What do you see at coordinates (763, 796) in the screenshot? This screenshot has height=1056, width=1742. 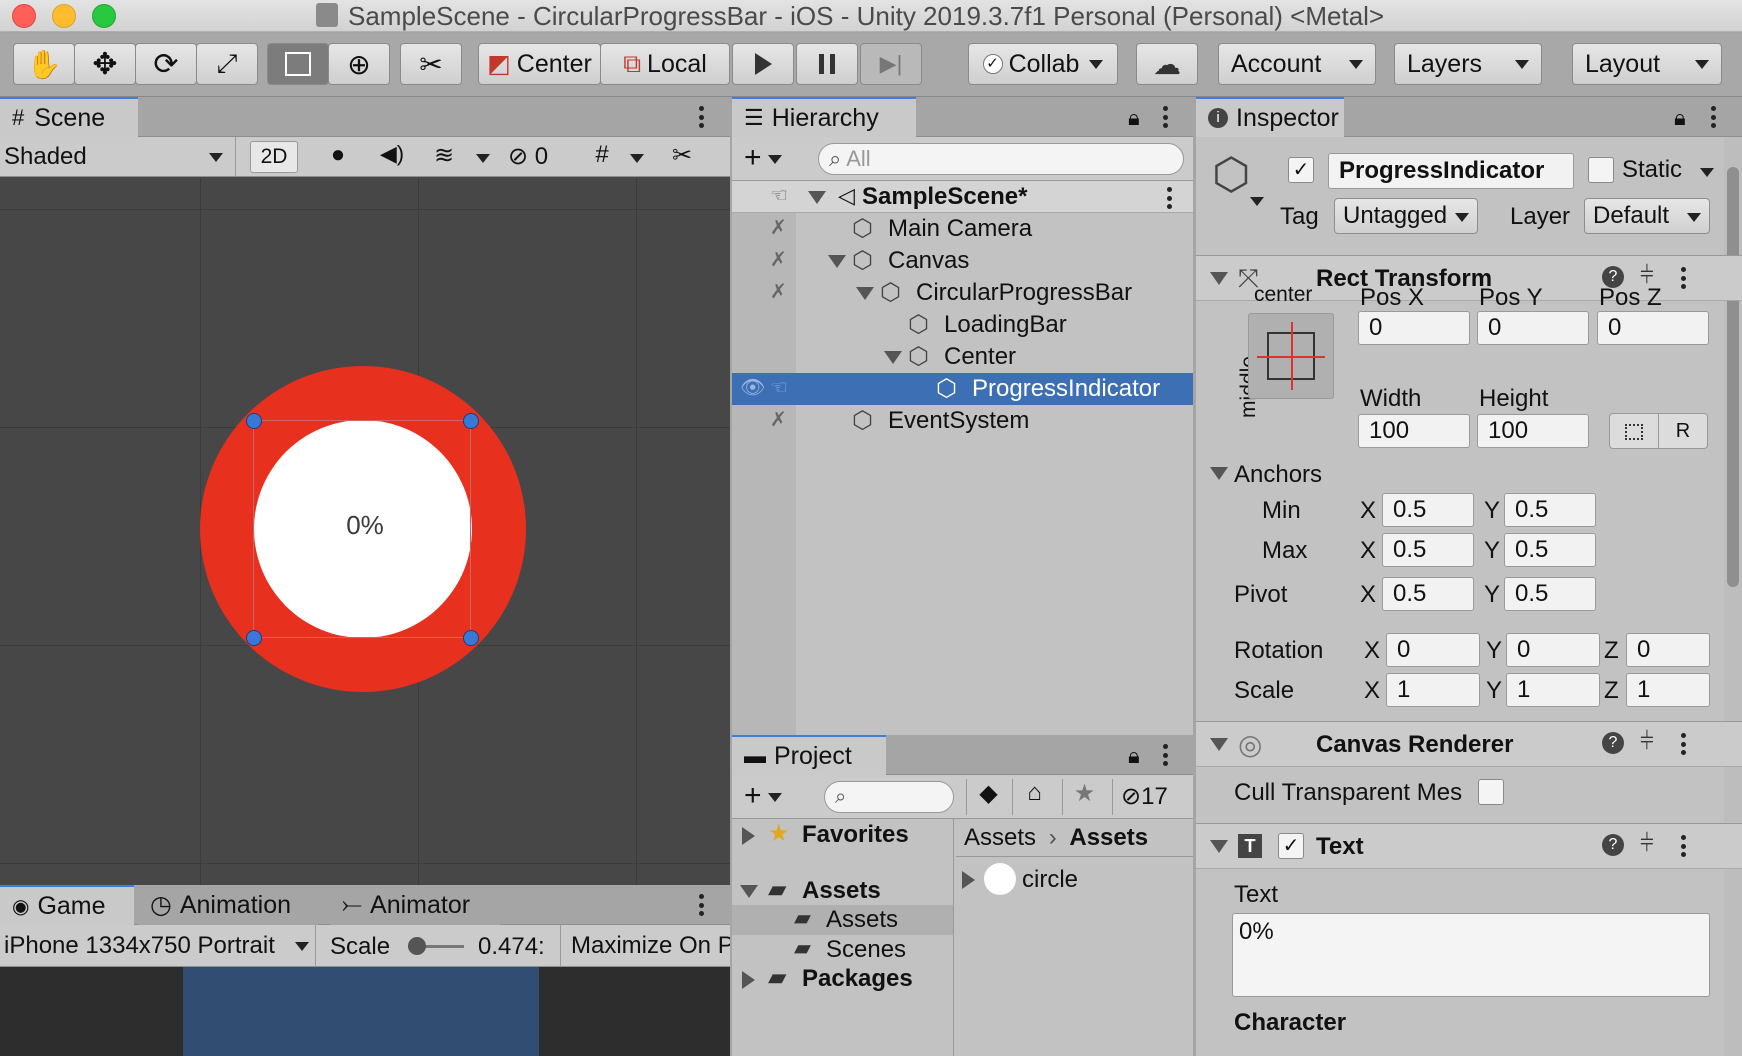 I see `create-asset-button: +` at bounding box center [763, 796].